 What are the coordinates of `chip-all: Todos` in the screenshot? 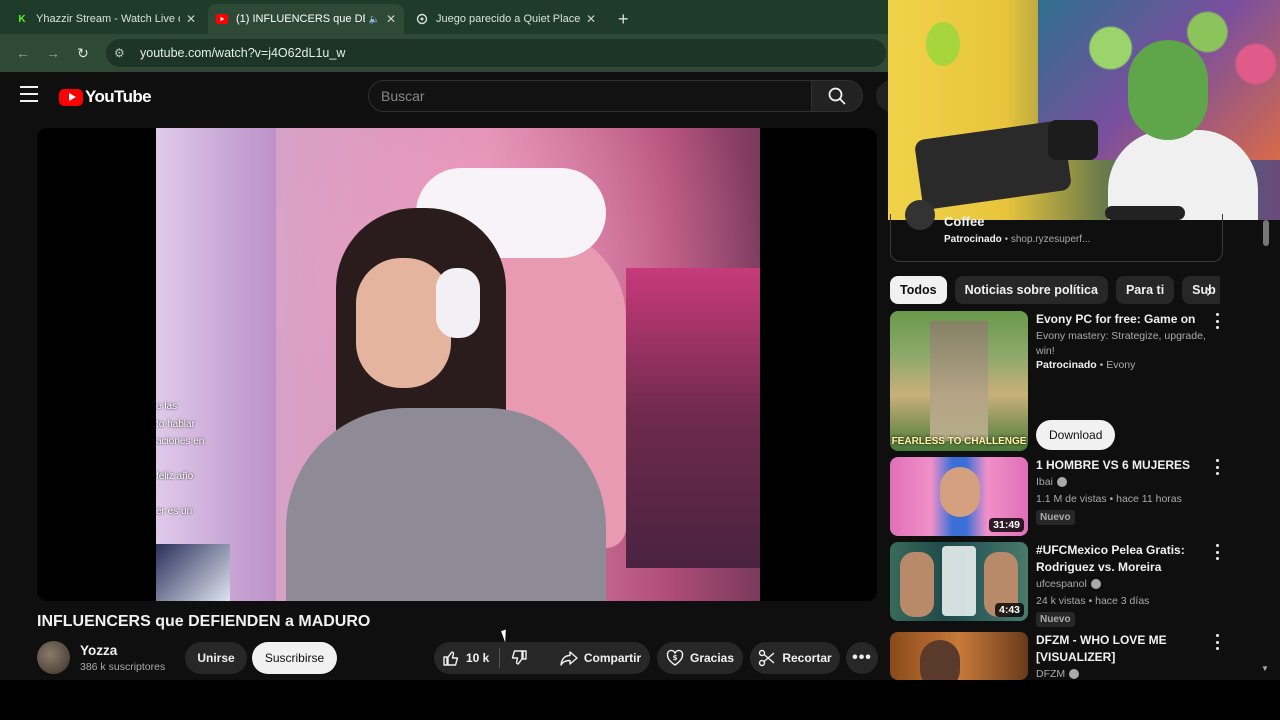 It's located at (918, 290).